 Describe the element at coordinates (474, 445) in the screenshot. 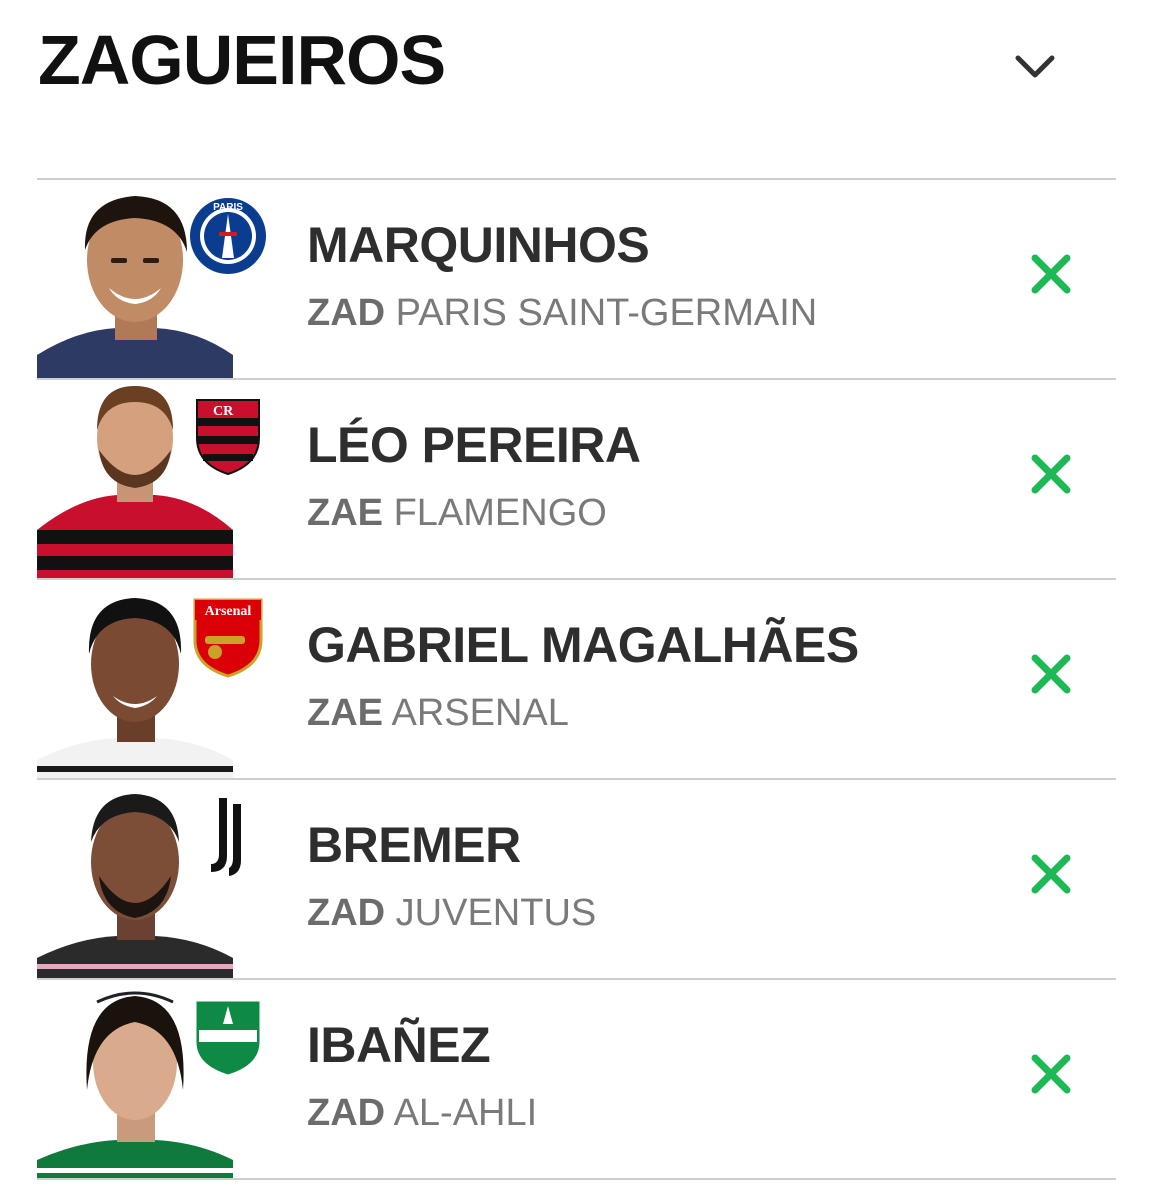

I see `player-name: LÉO PEREIRA` at that location.